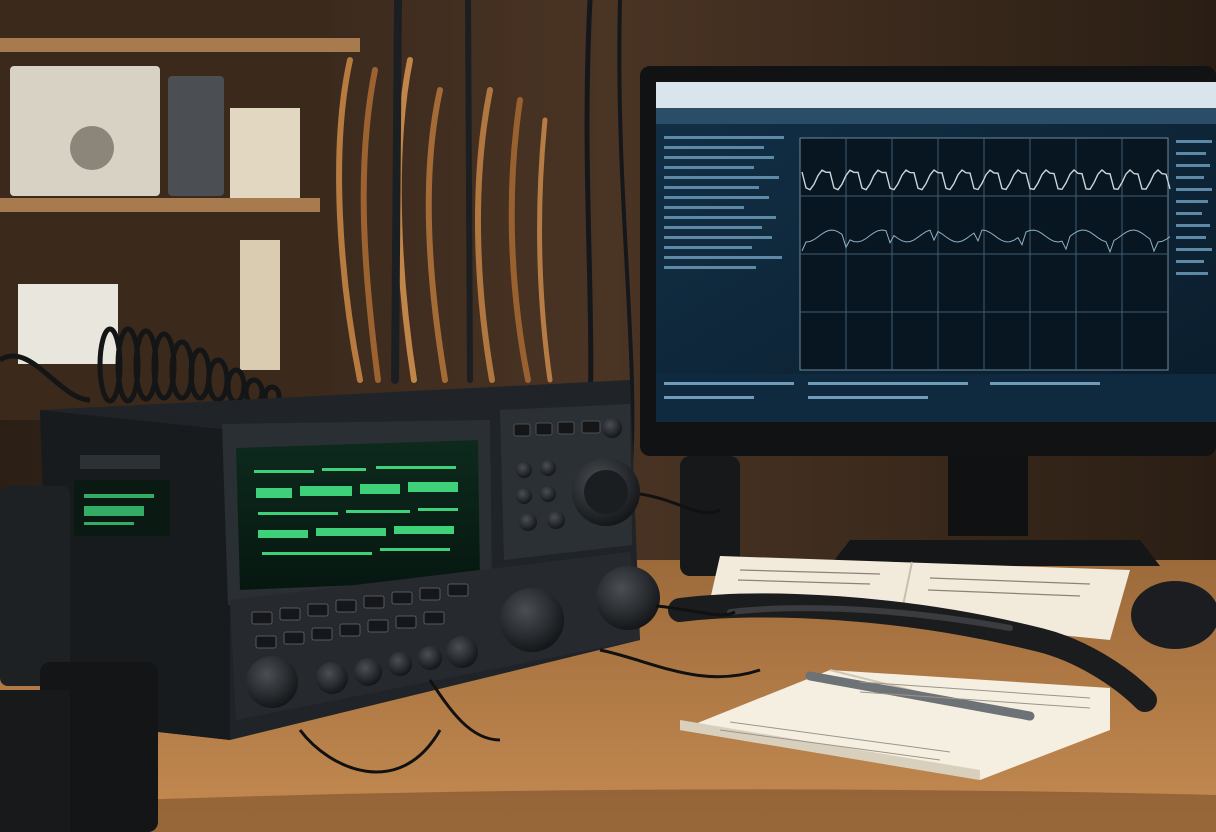  I want to click on shelf-speaker, so click(196, 136).